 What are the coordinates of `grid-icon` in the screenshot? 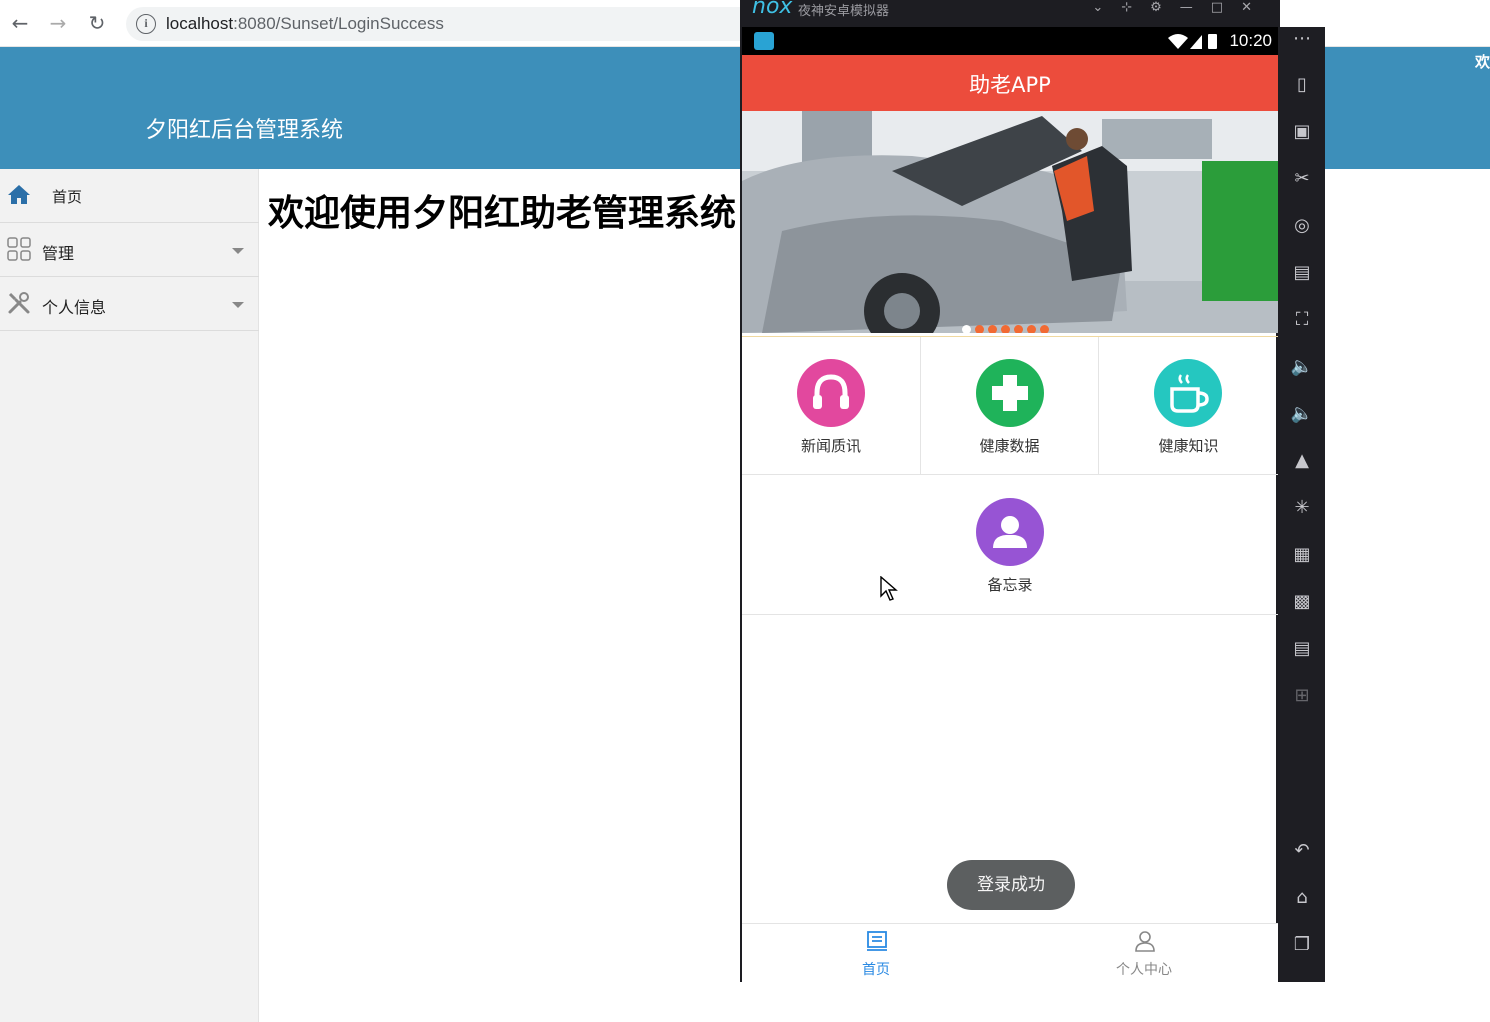 It's located at (19, 249).